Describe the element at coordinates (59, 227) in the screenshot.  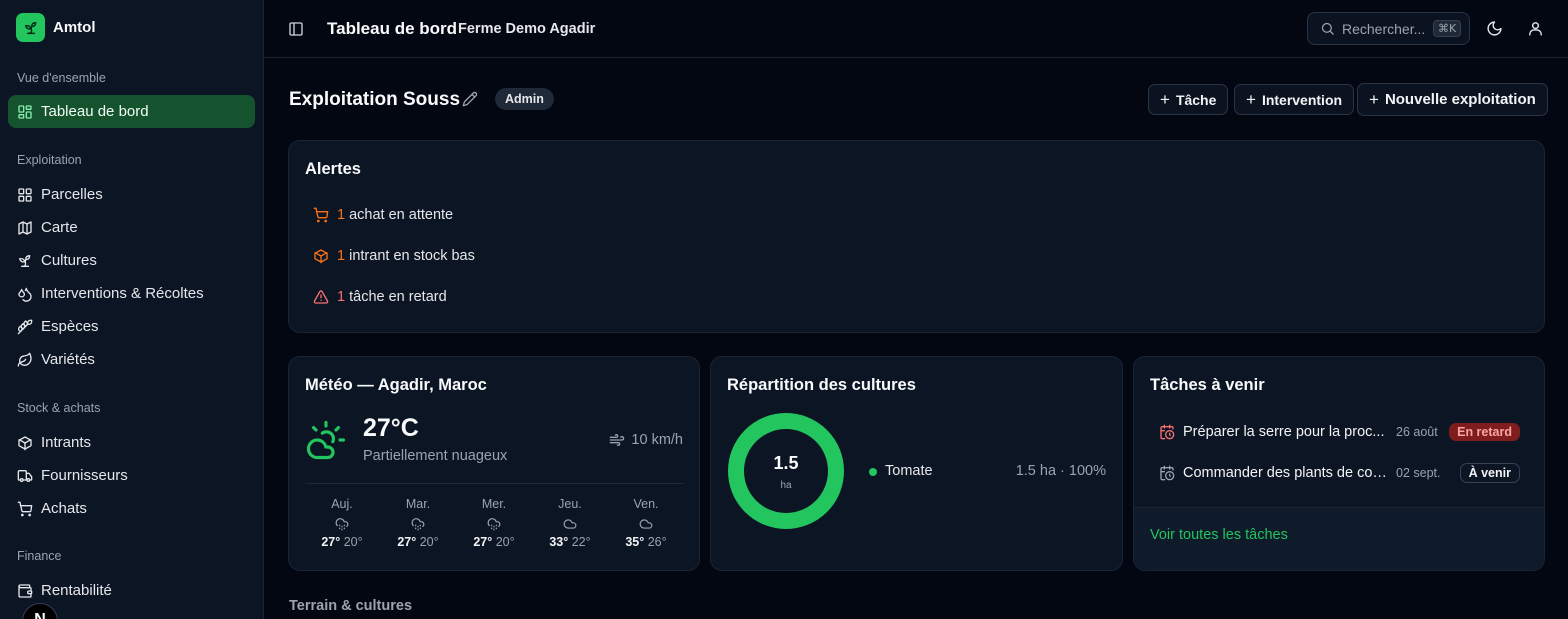
I see `sidebar-item-label: Carte` at that location.